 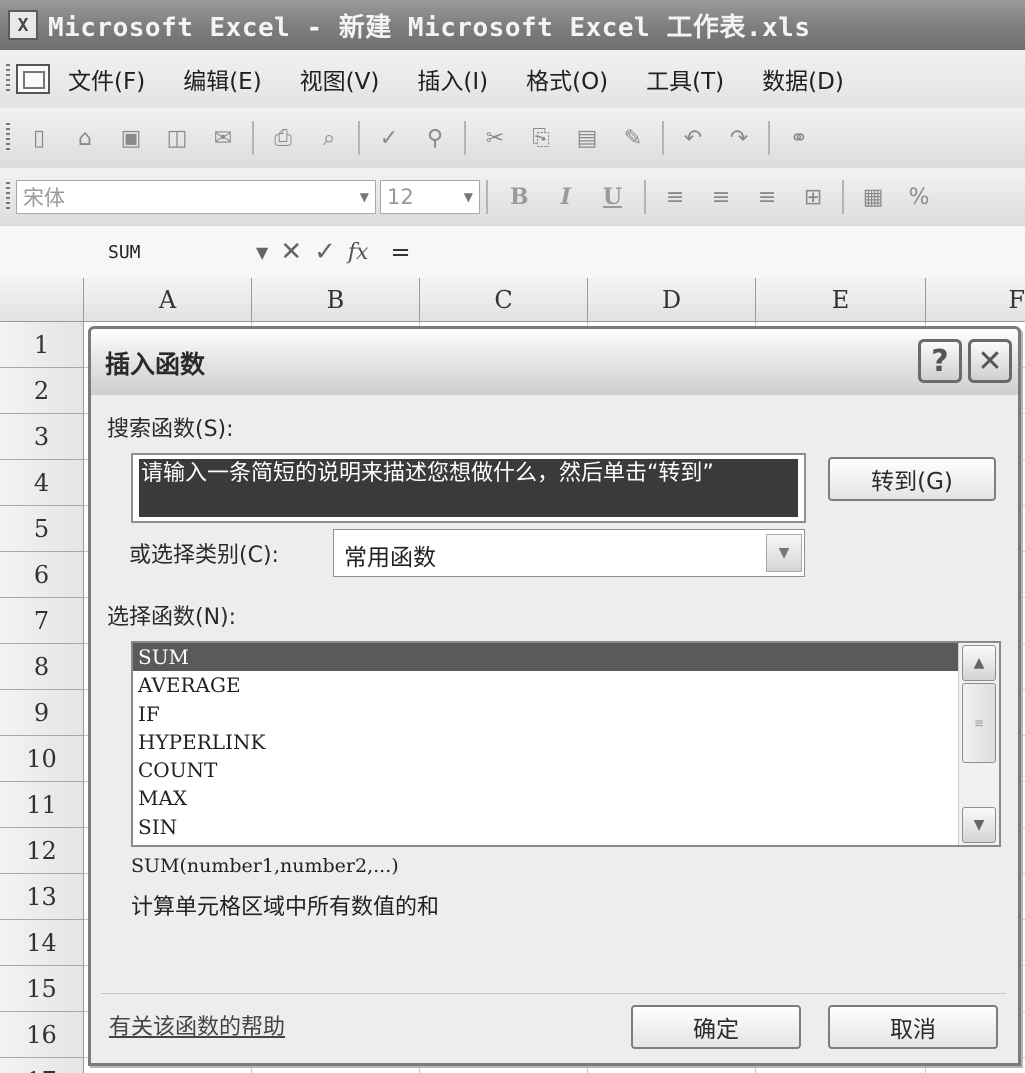 I want to click on cut-icon: ✂, so click(x=495, y=138).